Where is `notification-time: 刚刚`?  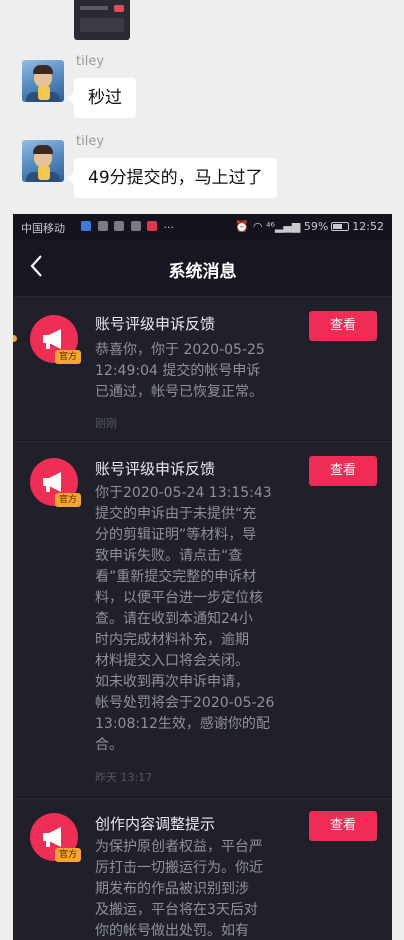 notification-time: 刚刚 is located at coordinates (106, 423).